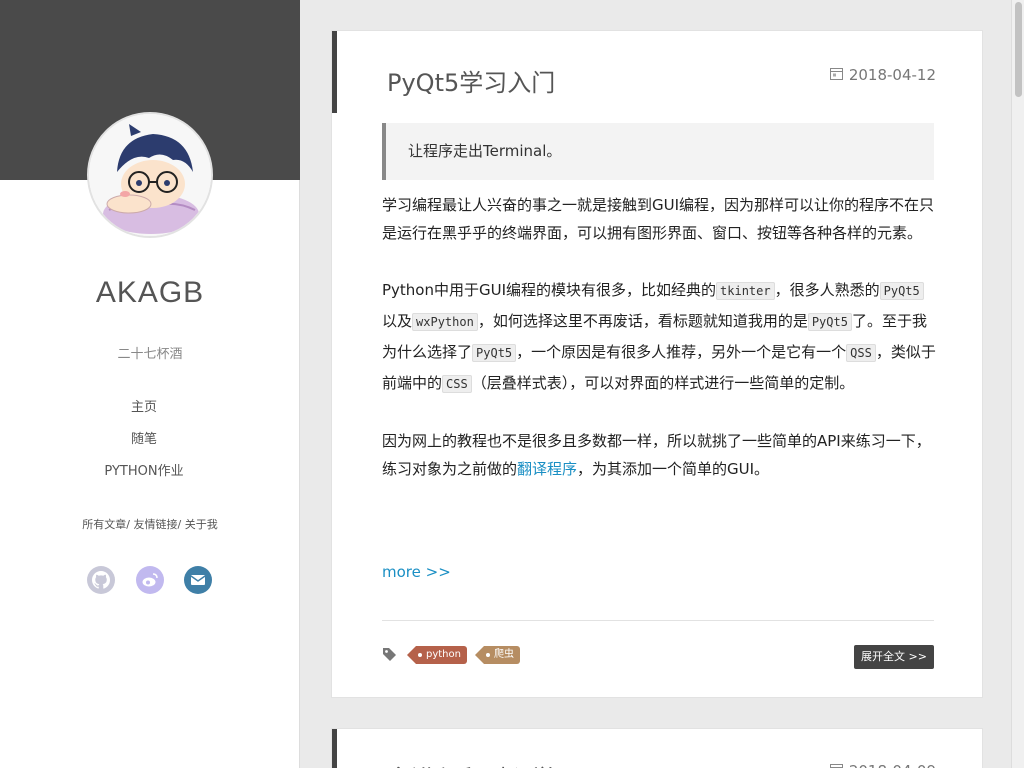  I want to click on next-post-date-text: 2018-04-09, so click(892, 765).